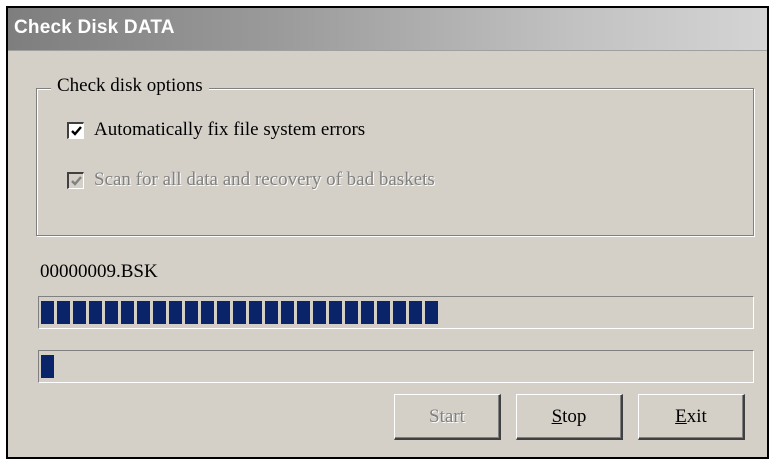  I want to click on stop-button: Stop, so click(569, 417).